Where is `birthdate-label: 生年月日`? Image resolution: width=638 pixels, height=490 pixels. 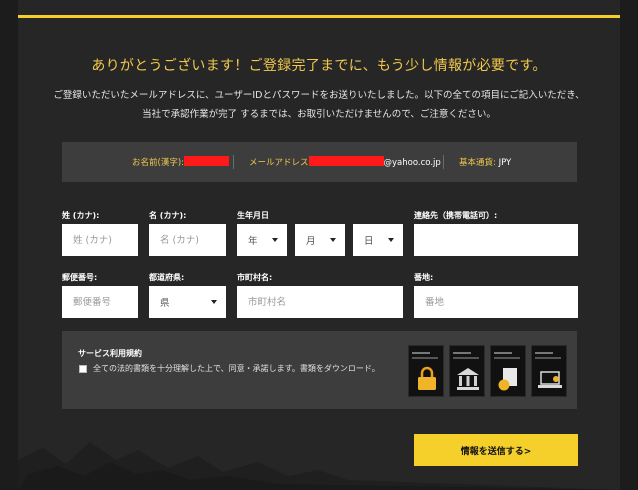 birthdate-label: 生年月日 is located at coordinates (253, 215).